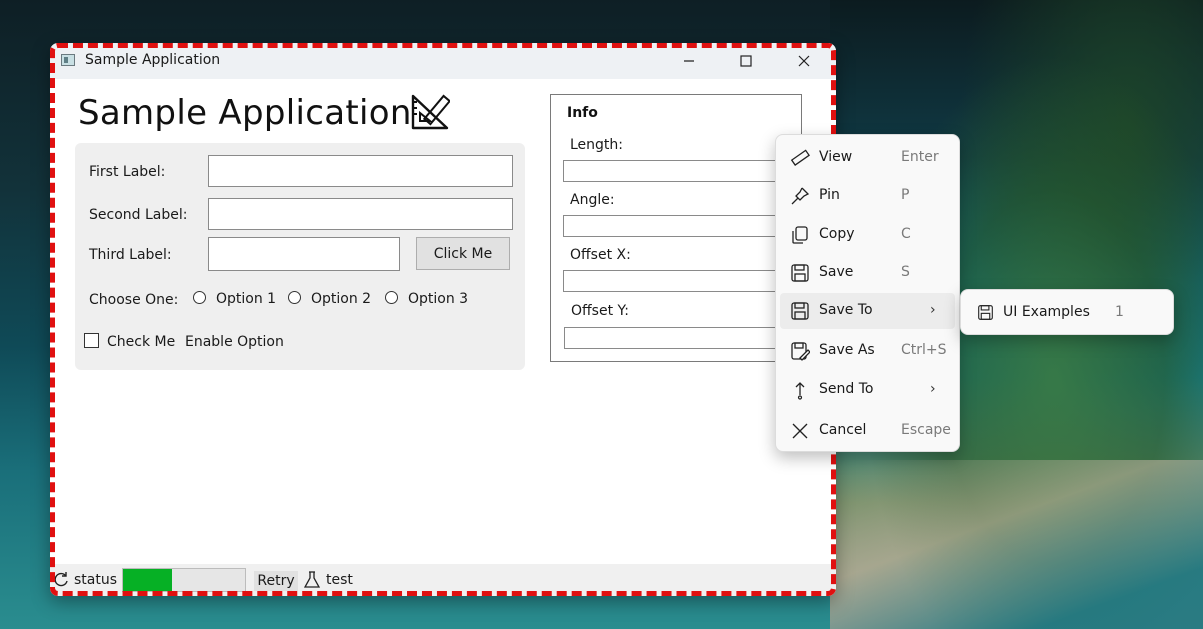 The width and height of the screenshot is (1203, 629). I want to click on option-3-label: Option 3, so click(438, 299).